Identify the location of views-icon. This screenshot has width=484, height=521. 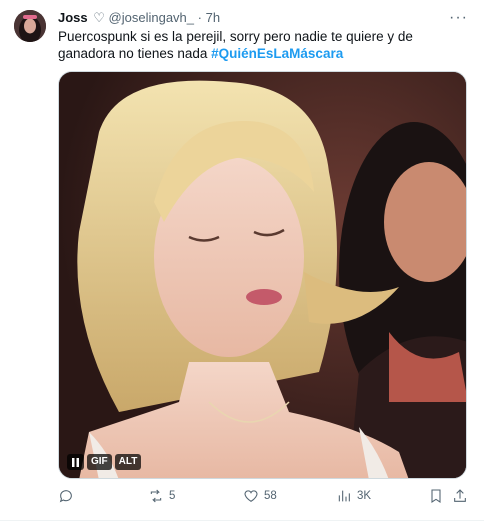
(344, 496).